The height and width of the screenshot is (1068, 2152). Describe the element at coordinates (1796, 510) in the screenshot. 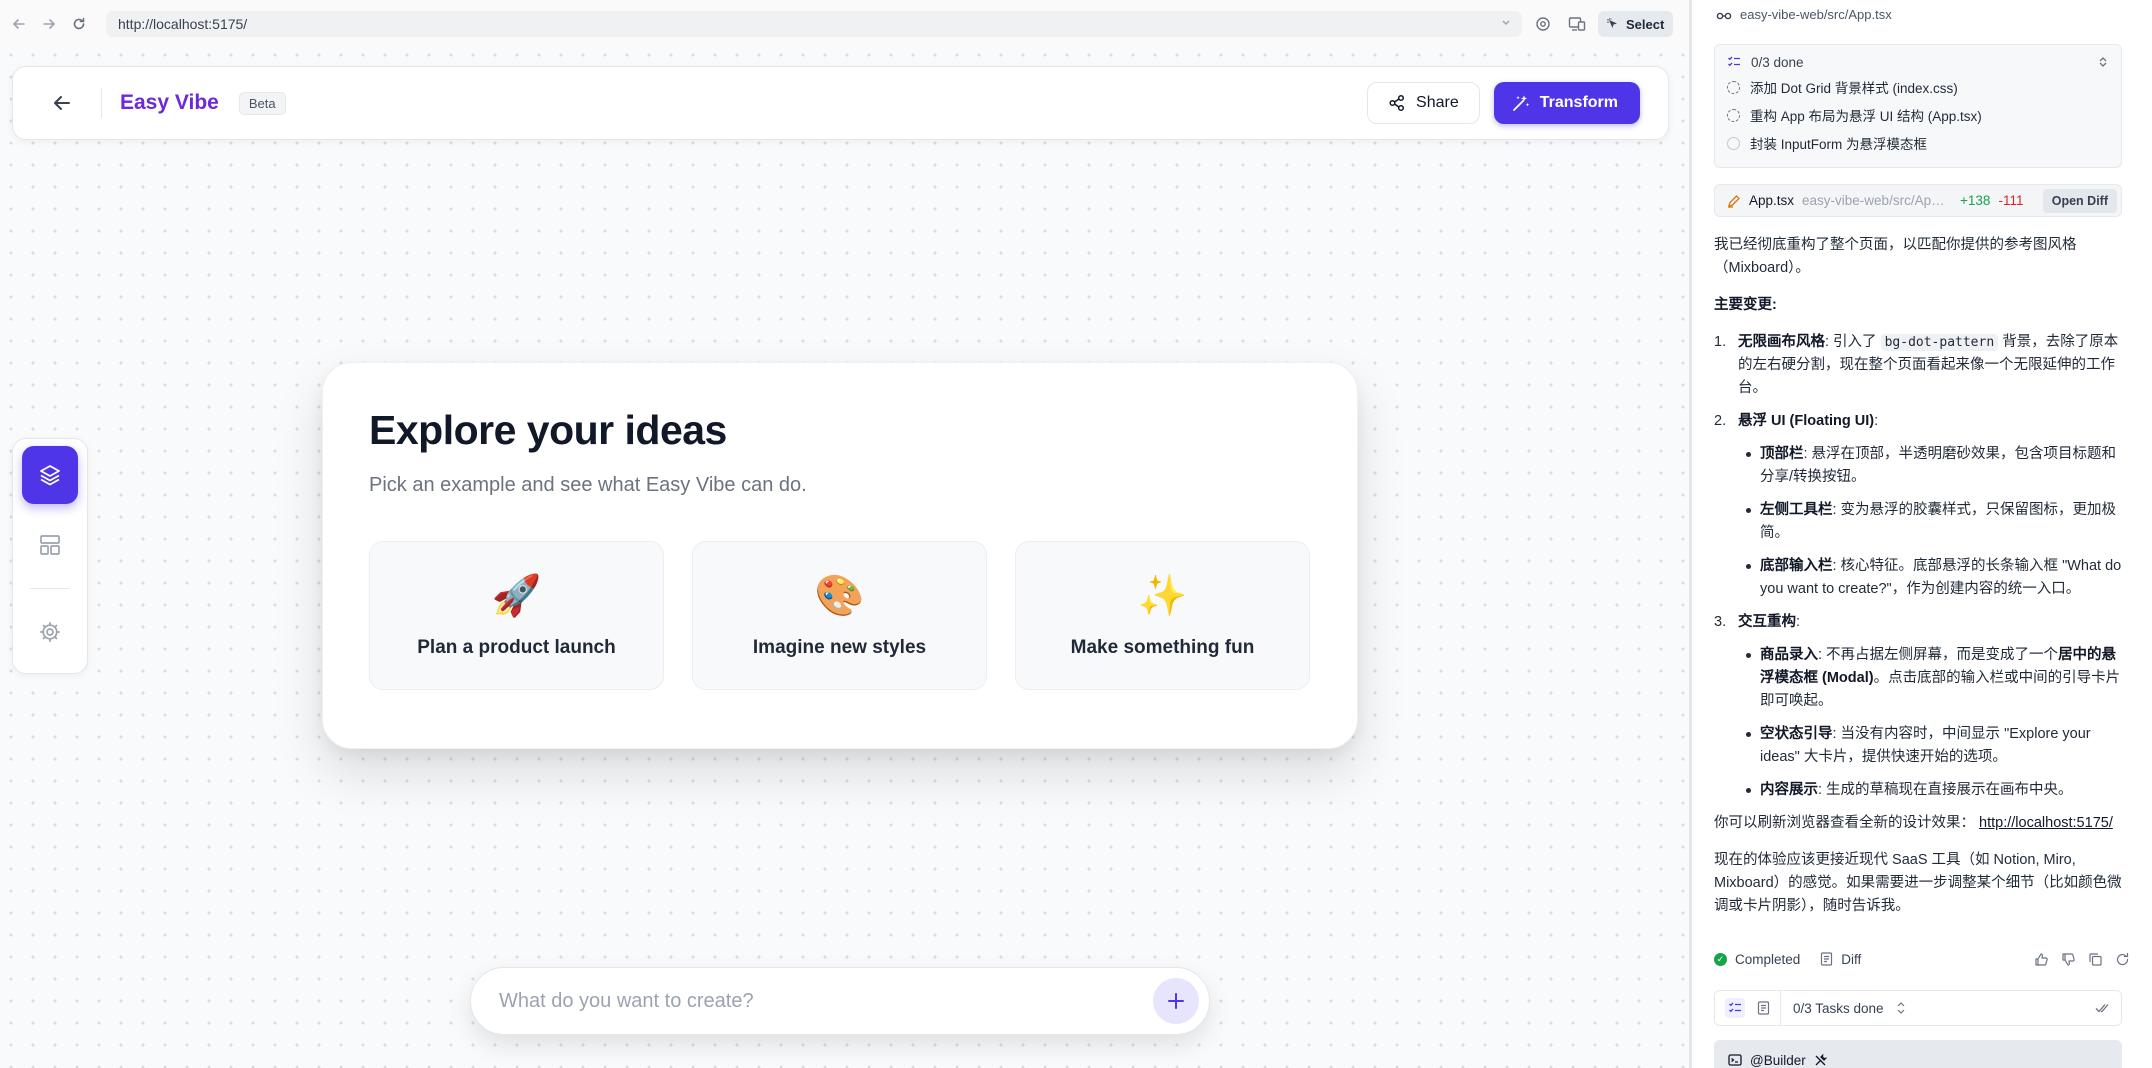

I see `sub-title: 左侧工具栏` at that location.